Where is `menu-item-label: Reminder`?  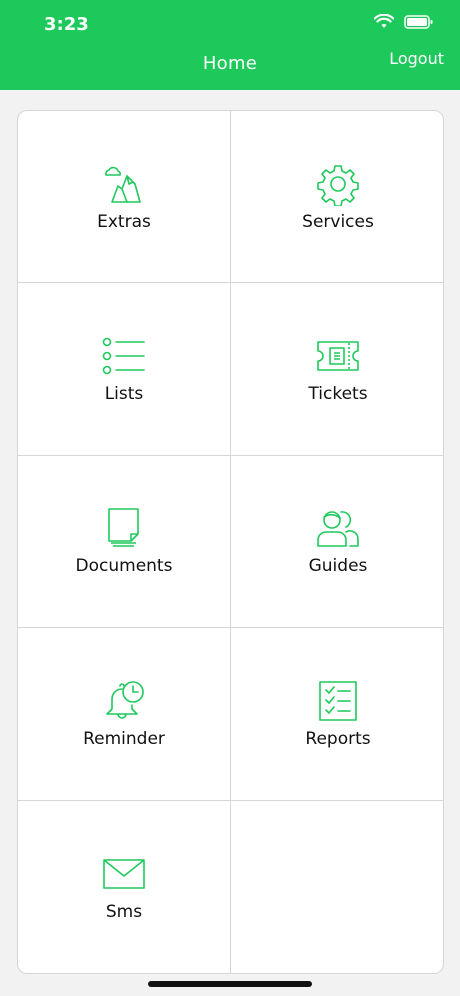
menu-item-label: Reminder is located at coordinates (124, 738).